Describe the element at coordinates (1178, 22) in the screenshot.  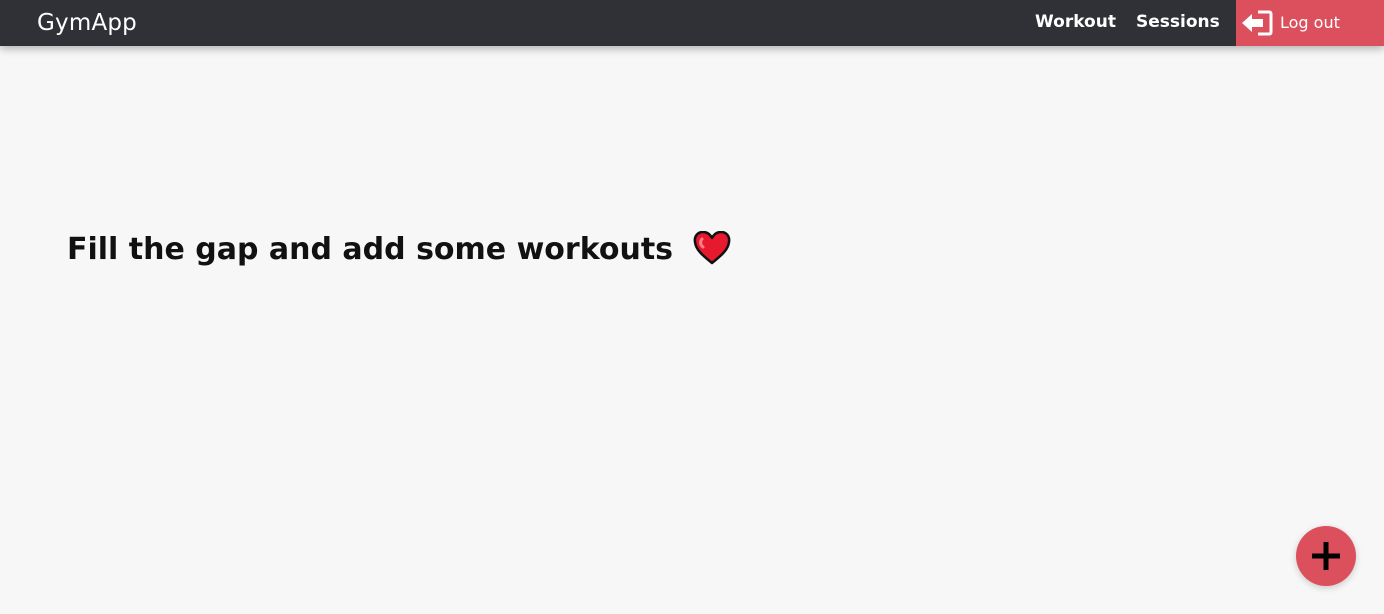
I see `nav-link-sessions: Sessions` at that location.